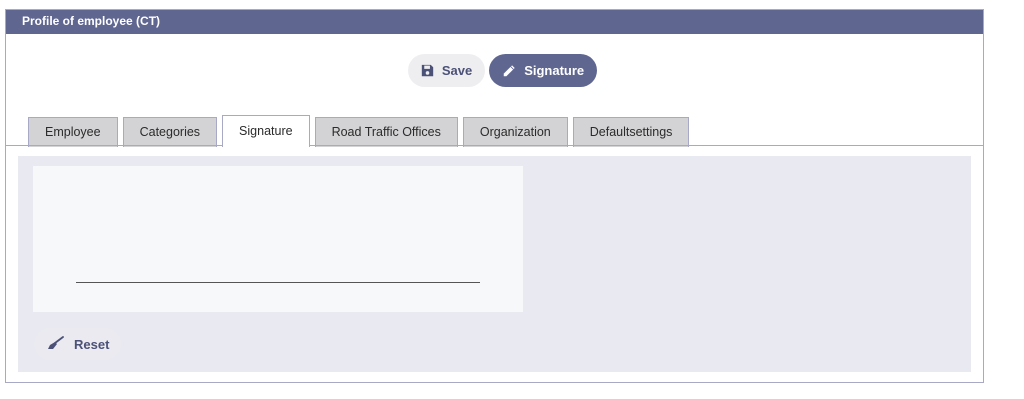 This screenshot has height=399, width=1024. I want to click on signature-baseline, so click(278, 282).